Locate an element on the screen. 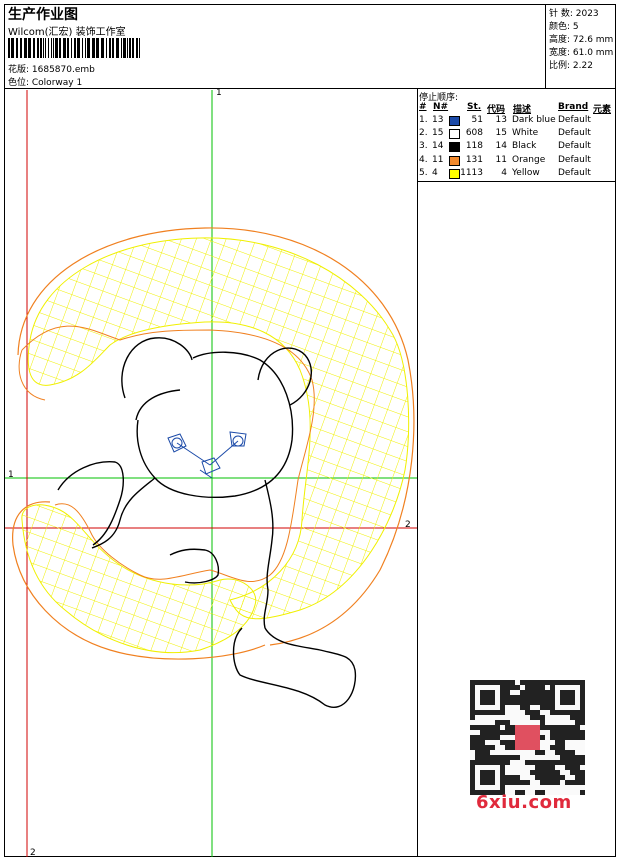 The image size is (620, 861). axis-label-green-top: 1 is located at coordinates (219, 93).